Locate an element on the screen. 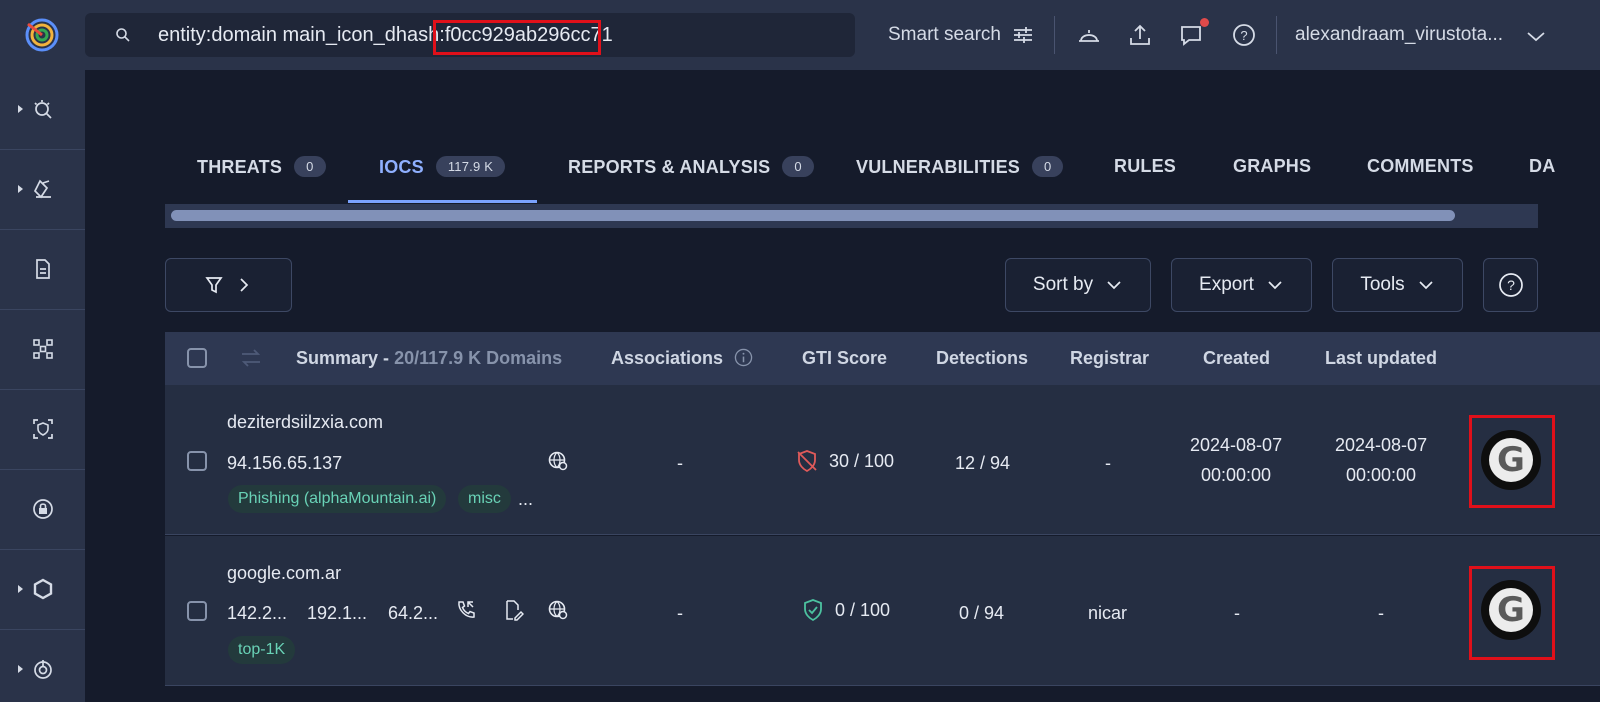 The width and height of the screenshot is (1600, 702). active-tab-indicator is located at coordinates (442, 201).